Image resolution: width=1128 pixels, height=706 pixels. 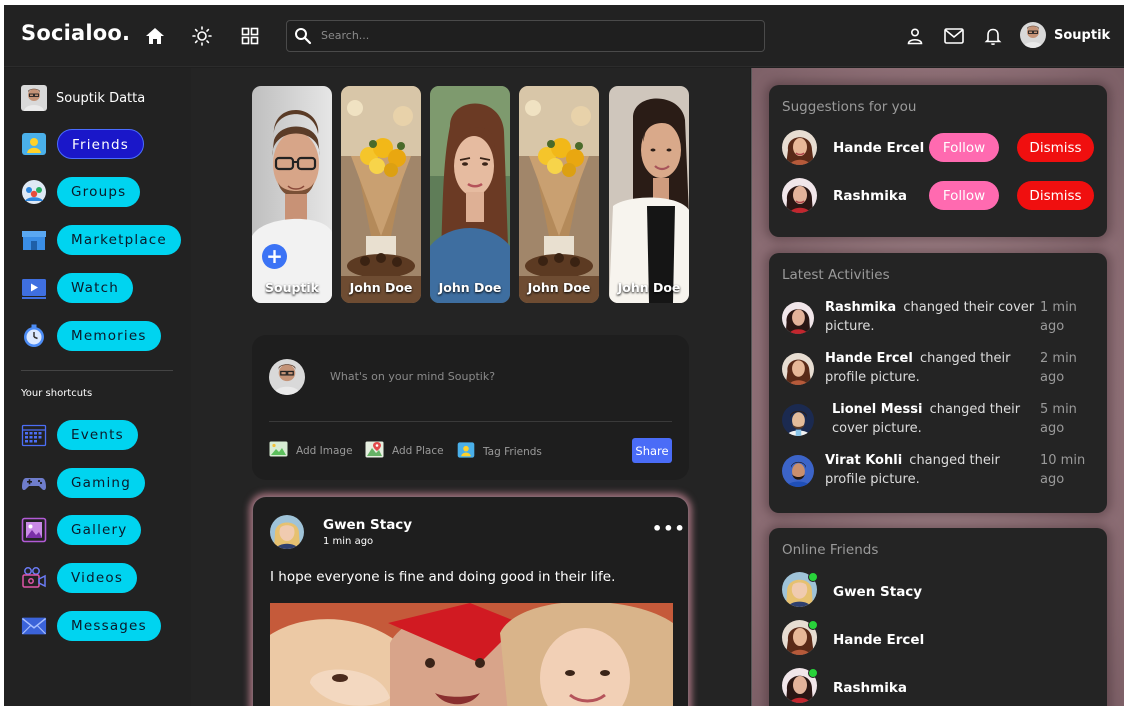 I want to click on sidebar-profile: Souptik Datta, so click(x=83, y=98).